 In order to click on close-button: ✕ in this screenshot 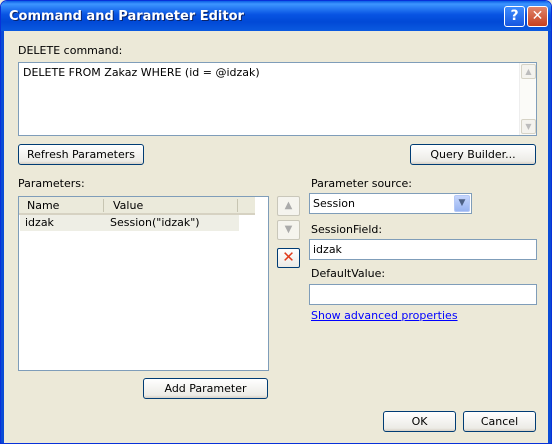, I will do `click(537, 16)`.